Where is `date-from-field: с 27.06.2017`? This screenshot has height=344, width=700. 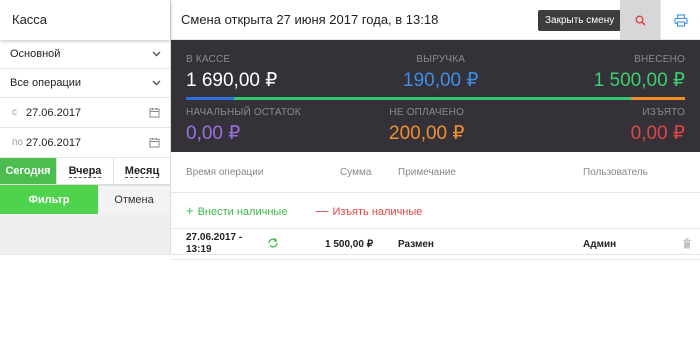 date-from-field: с 27.06.2017 is located at coordinates (85, 113).